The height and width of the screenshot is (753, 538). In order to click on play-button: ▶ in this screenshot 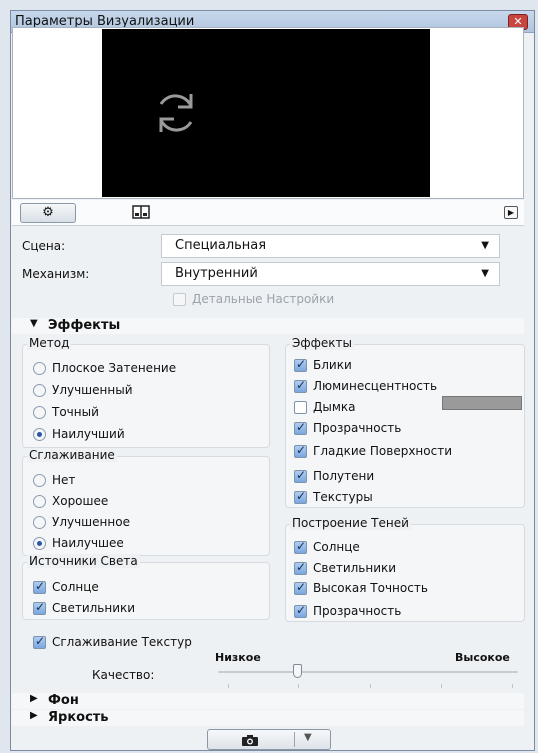, I will do `click(511, 212)`.